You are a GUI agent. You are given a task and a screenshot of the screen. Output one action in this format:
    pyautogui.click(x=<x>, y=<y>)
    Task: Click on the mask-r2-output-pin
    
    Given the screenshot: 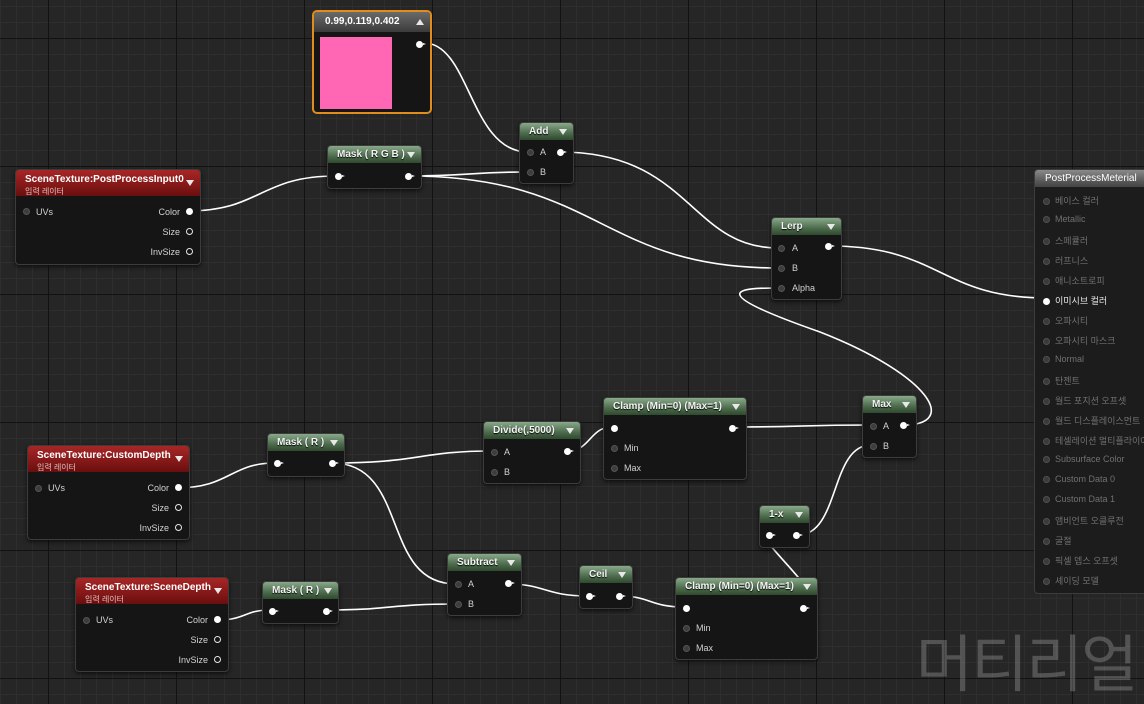 What is the action you would take?
    pyautogui.click(x=328, y=611)
    